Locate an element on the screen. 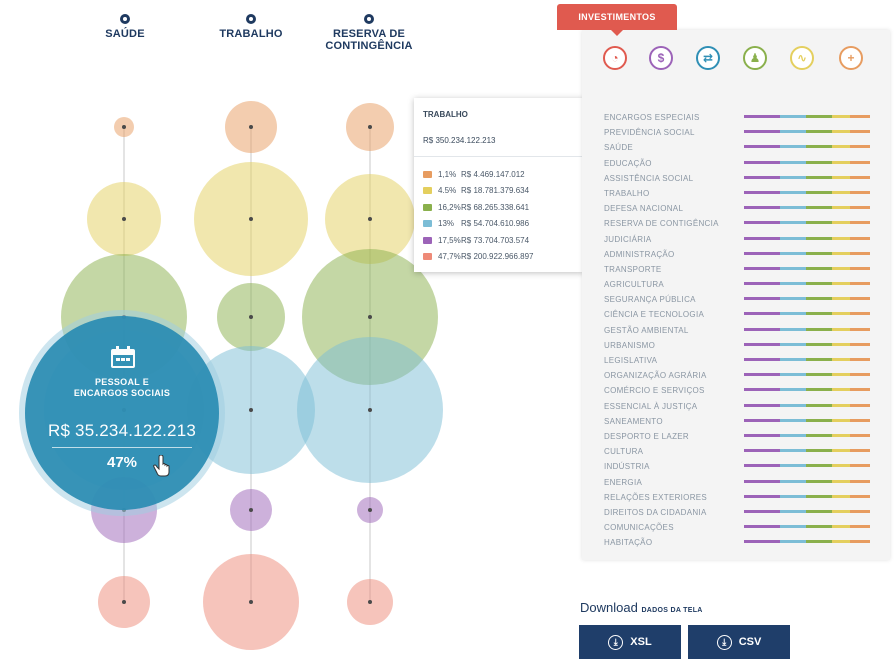  category-item: DESPORTO E LAZER is located at coordinates (744, 436).